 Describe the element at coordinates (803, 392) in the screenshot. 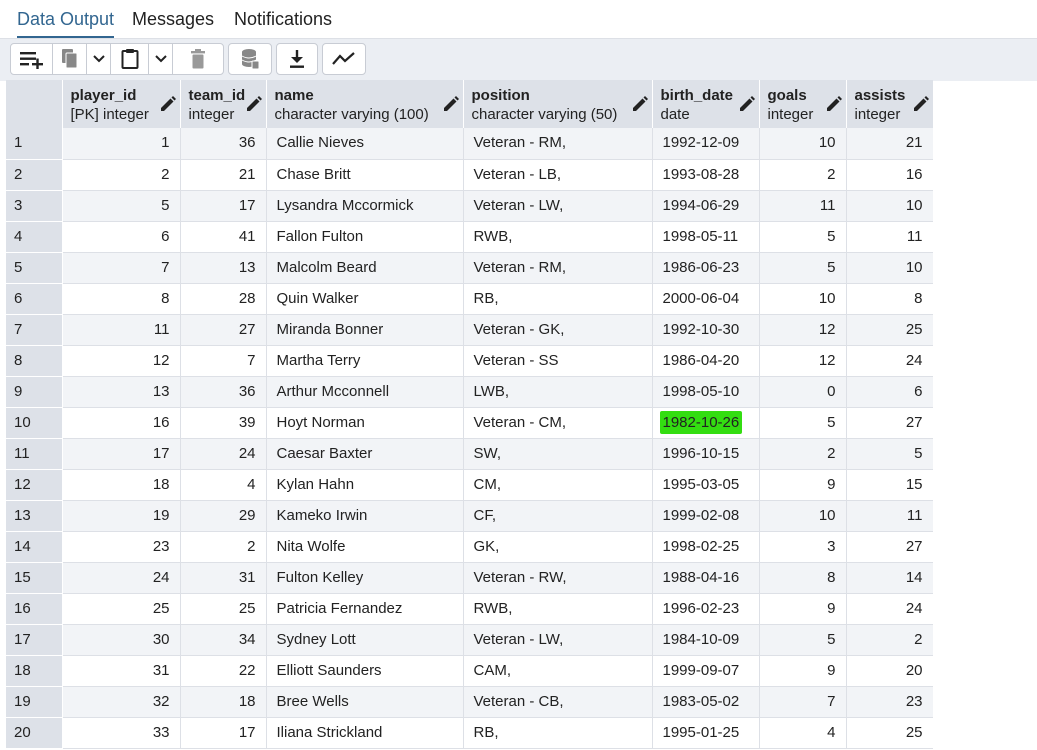

I see `cell-goals: 0` at that location.